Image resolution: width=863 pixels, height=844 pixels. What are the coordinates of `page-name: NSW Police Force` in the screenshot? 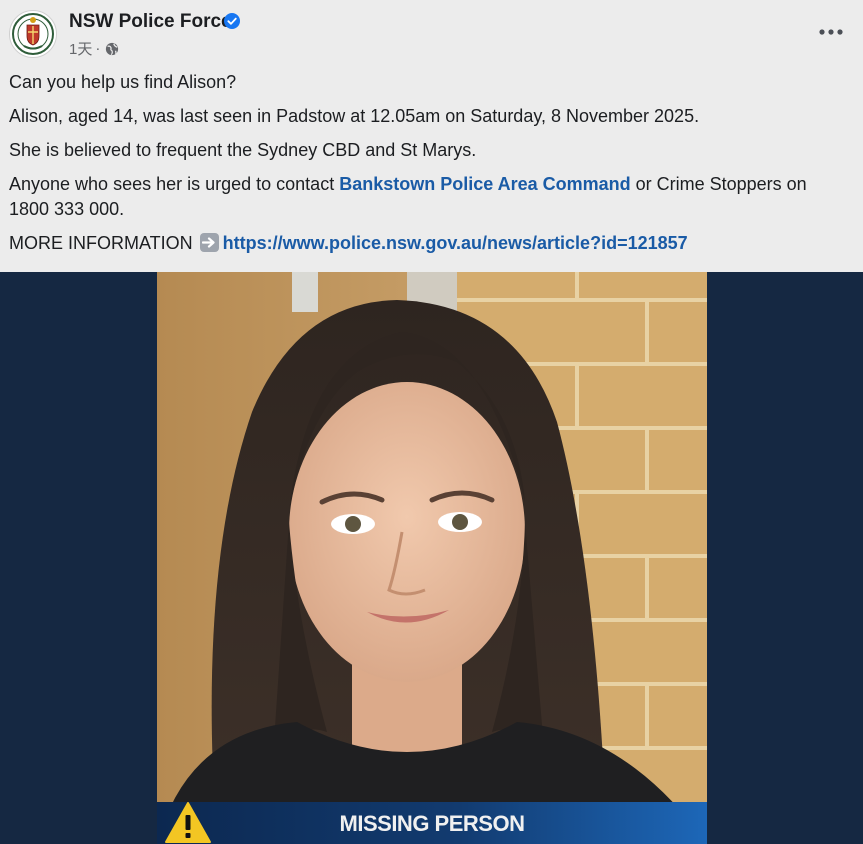 It's located at (150, 22).